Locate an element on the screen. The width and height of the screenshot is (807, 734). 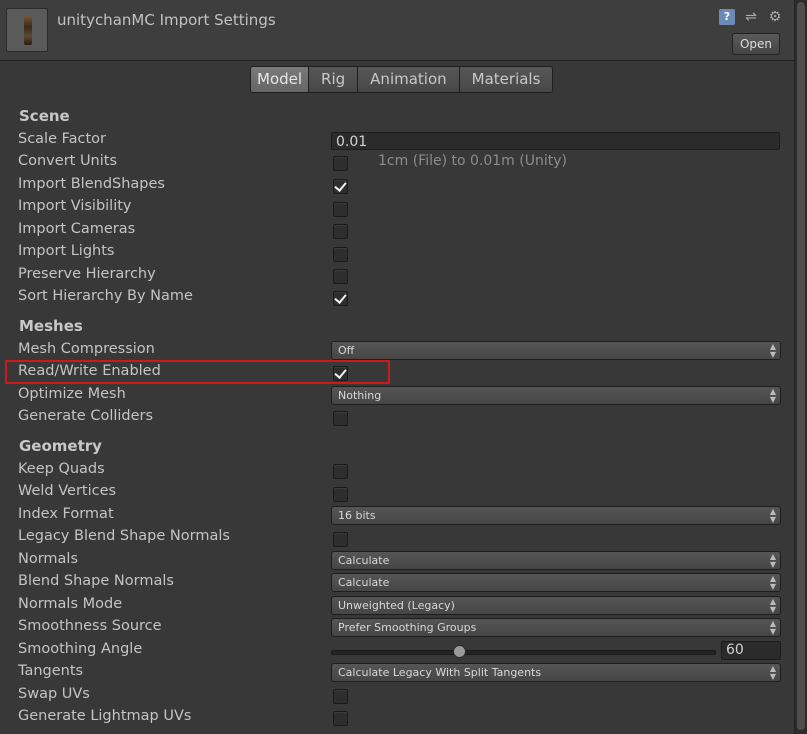
normals-label: Normals is located at coordinates (48, 559).